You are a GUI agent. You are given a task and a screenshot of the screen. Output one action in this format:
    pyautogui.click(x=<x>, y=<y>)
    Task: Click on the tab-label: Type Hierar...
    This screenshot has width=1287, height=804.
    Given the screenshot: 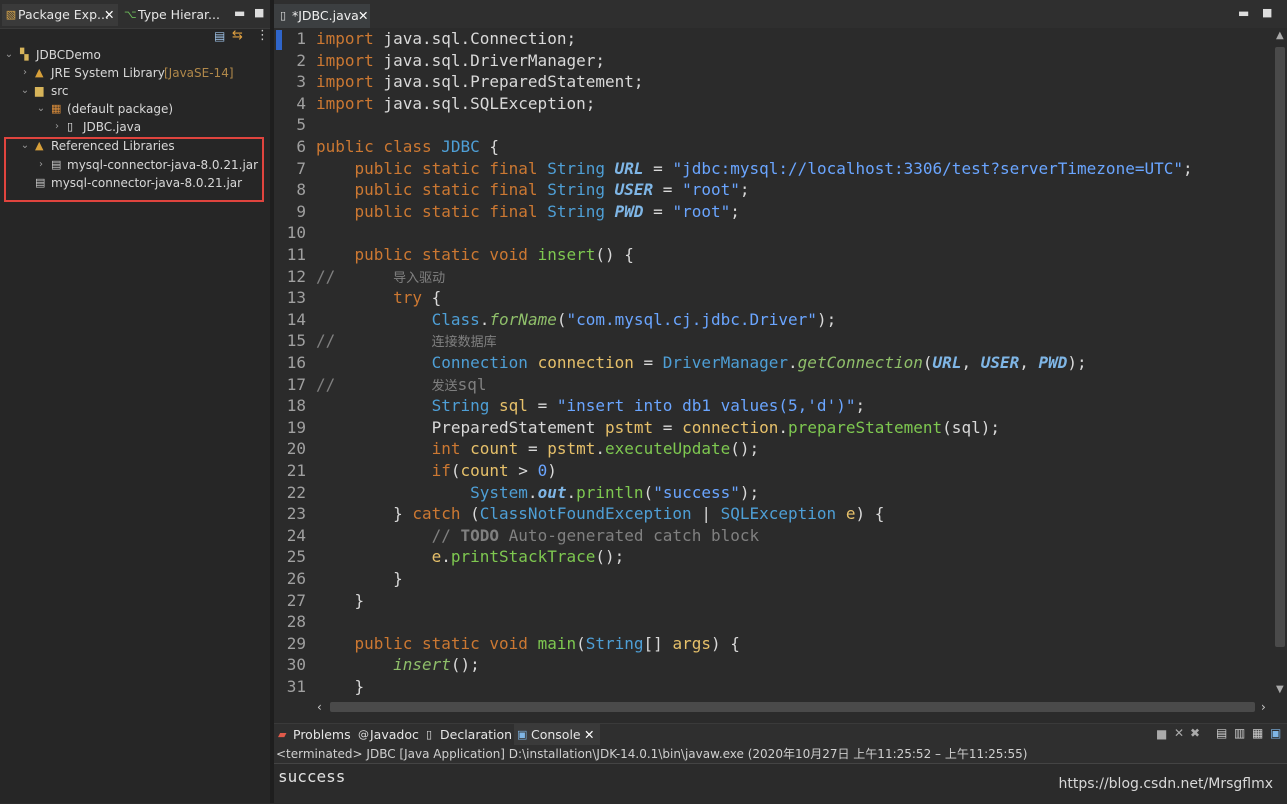 What is the action you would take?
    pyautogui.click(x=179, y=14)
    